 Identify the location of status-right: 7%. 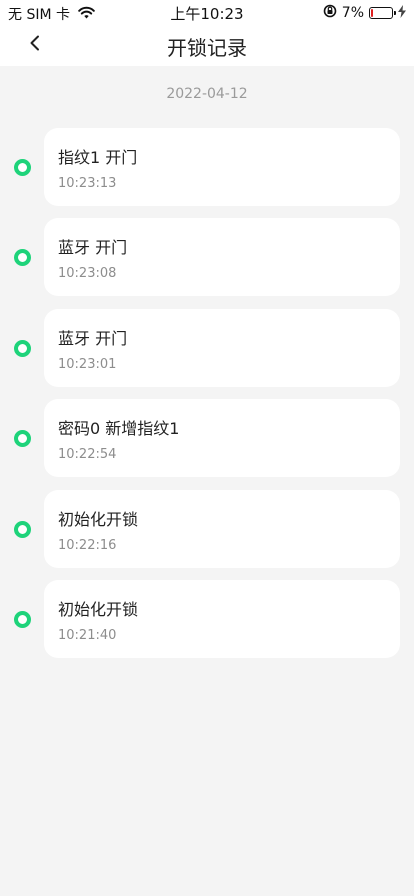
(364, 13).